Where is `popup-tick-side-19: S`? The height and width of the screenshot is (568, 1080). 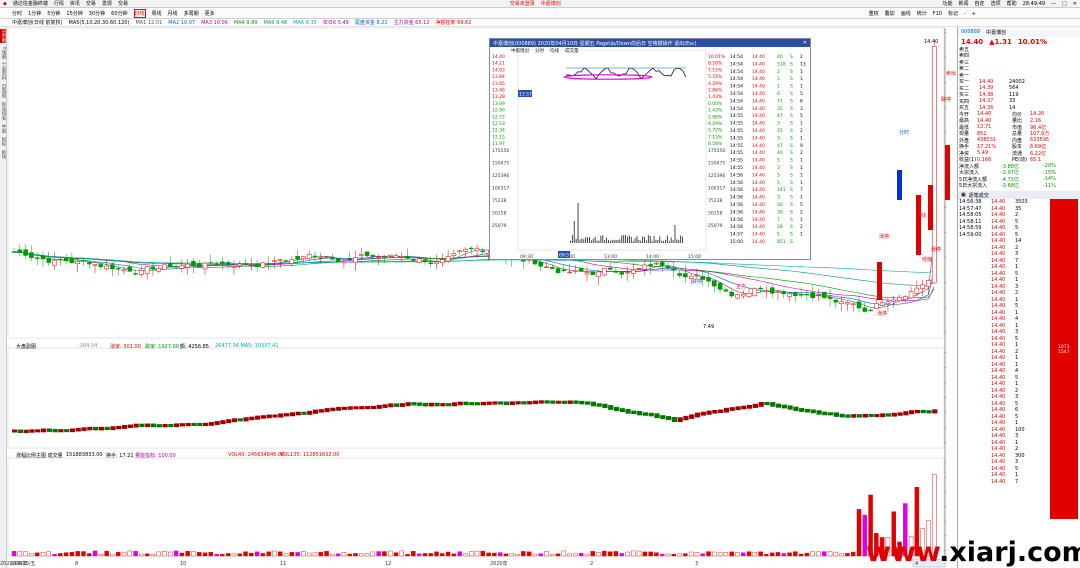
popup-tick-side-19: S is located at coordinates (791, 198).